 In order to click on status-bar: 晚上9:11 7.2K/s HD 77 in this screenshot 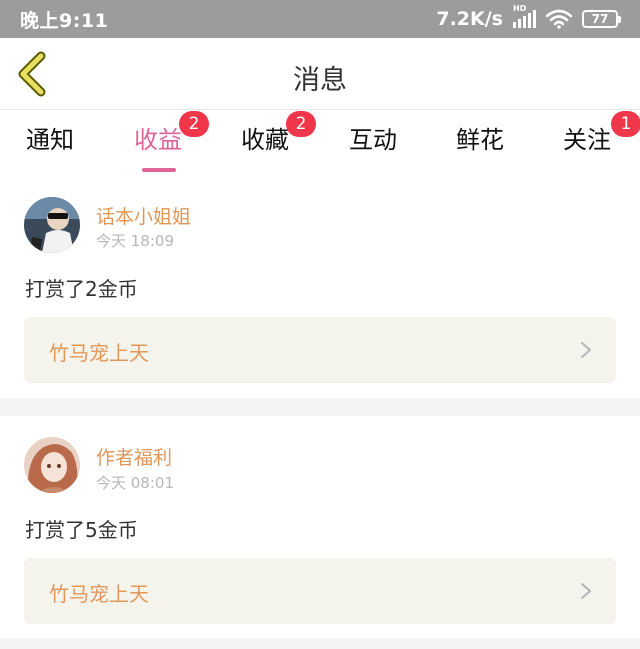, I will do `click(320, 19)`.